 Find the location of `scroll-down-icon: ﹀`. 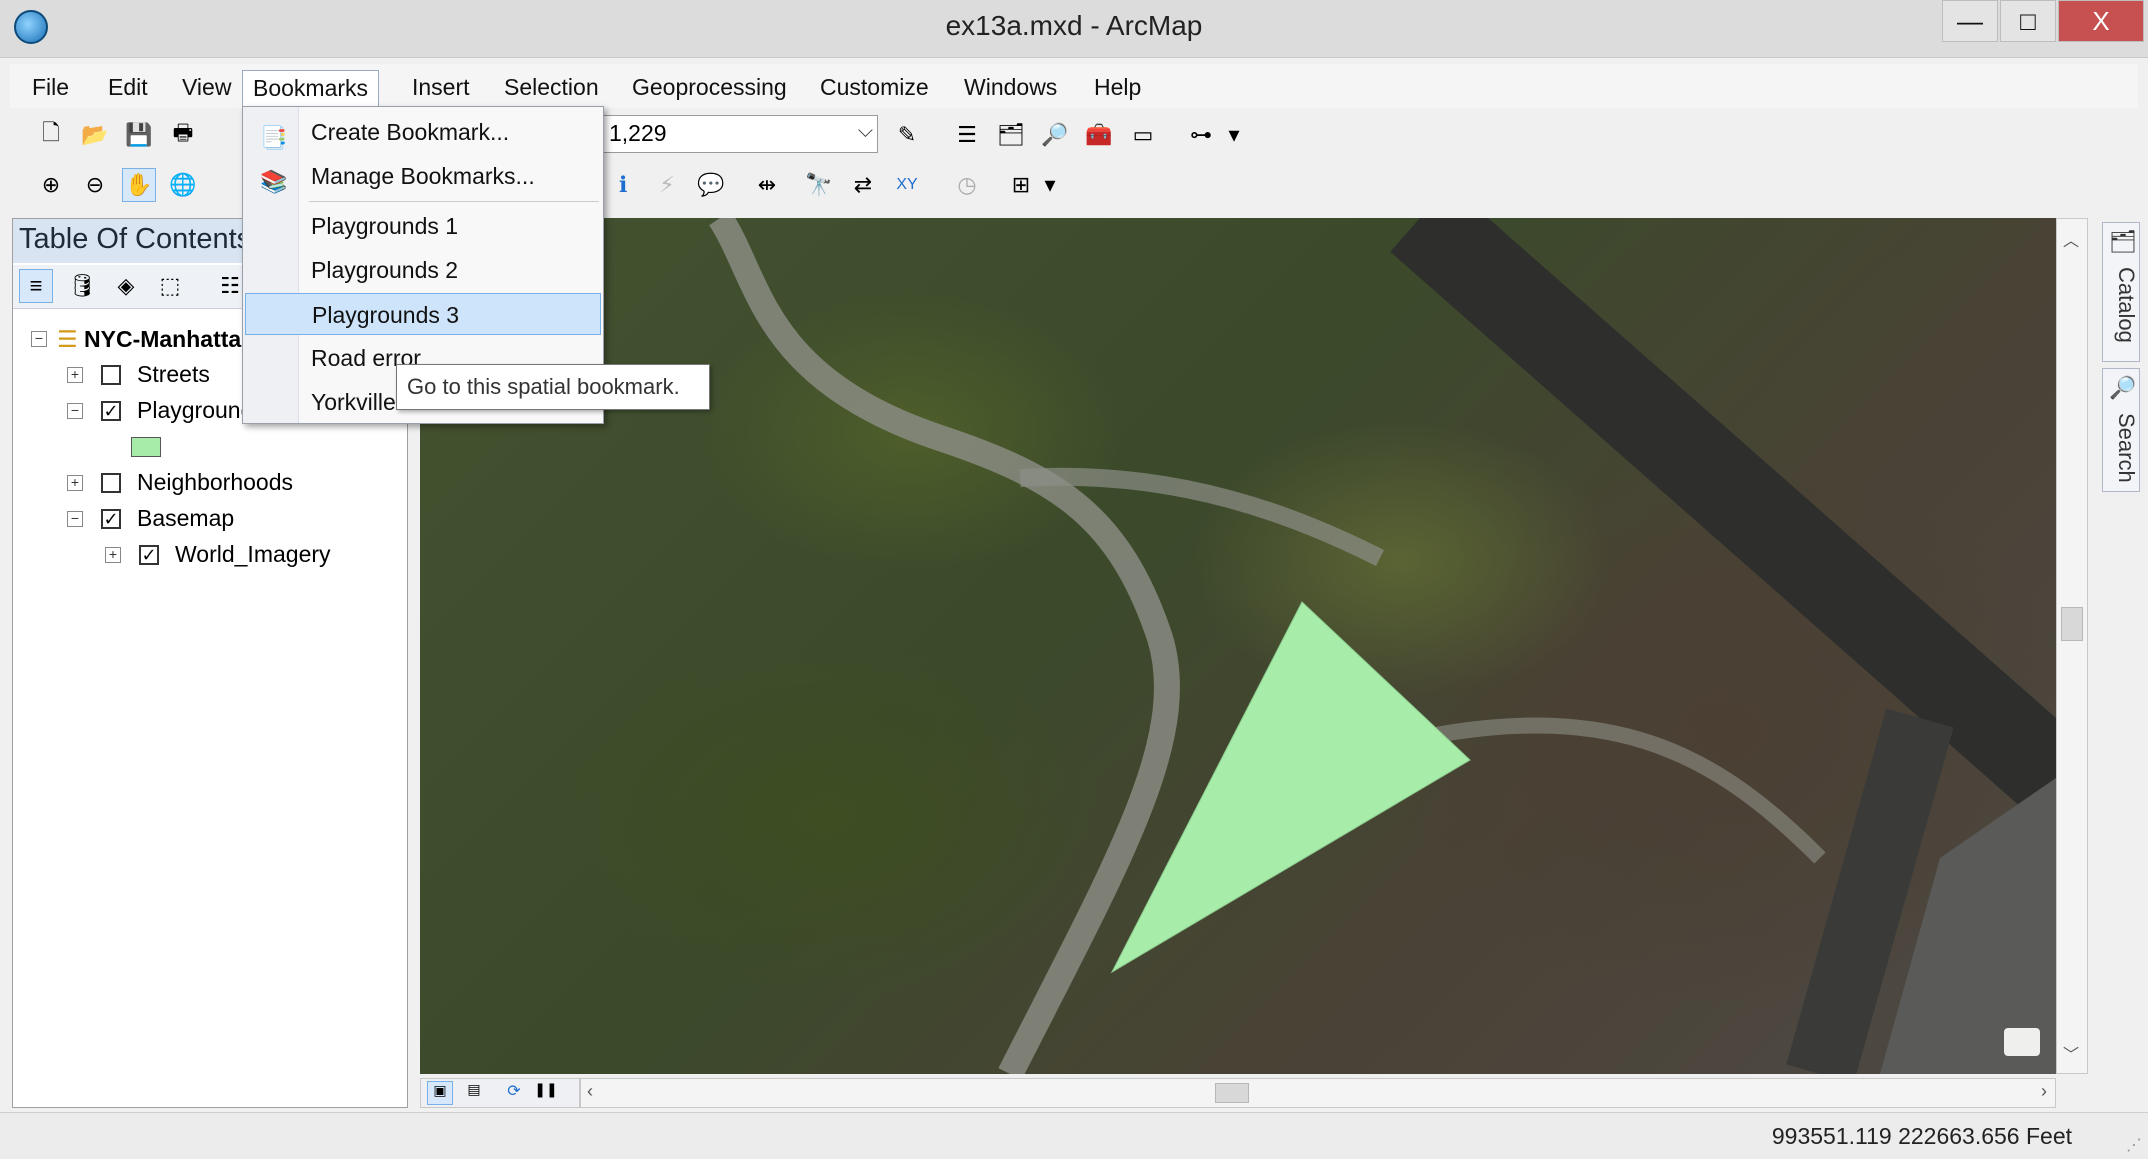

scroll-down-icon: ﹀ is located at coordinates (2071, 1053).